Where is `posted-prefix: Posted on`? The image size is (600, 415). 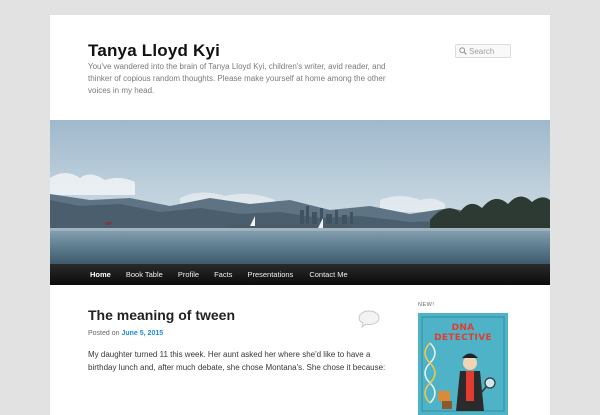
posted-prefix: Posted on is located at coordinates (104, 333).